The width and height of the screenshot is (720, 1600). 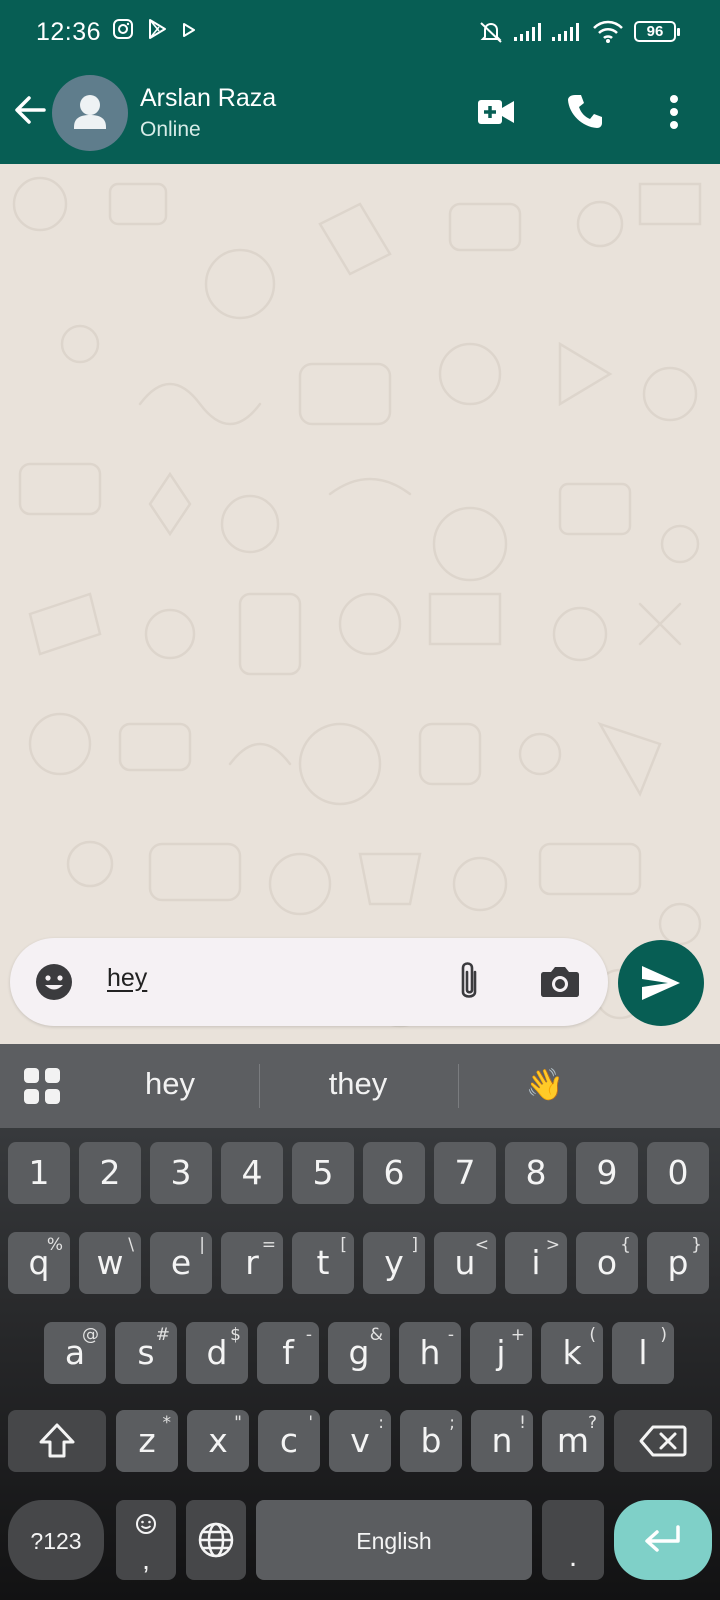 I want to click on key-y: y], so click(x=394, y=1263).